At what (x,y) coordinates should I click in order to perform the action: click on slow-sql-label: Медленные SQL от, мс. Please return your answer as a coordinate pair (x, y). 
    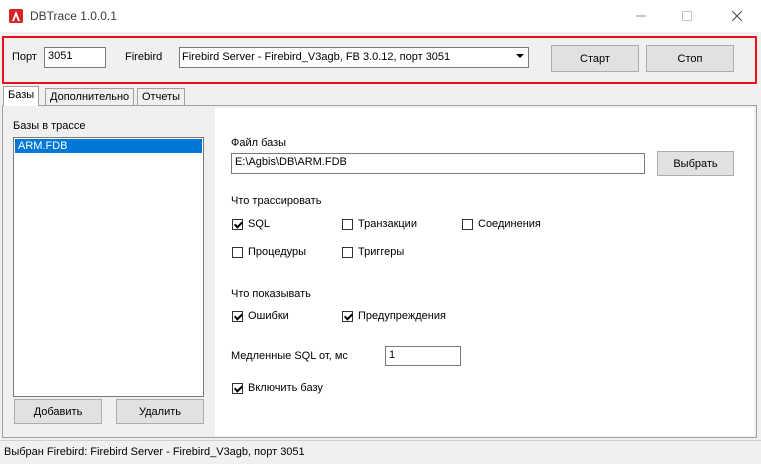
    Looking at the image, I should click on (289, 356).